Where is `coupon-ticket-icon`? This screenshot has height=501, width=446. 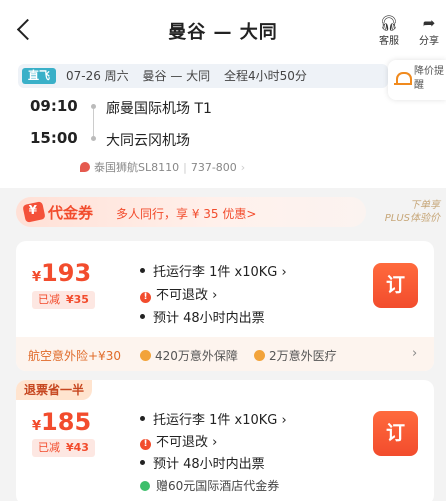 coupon-ticket-icon is located at coordinates (34, 212).